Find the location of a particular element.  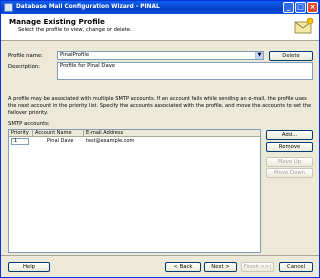

profile-name-value: PinalProfile is located at coordinates (75, 55).